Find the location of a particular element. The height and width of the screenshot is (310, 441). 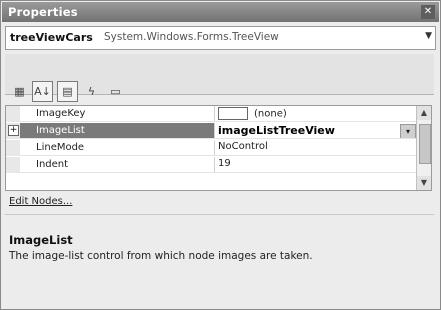

description-title: ImageList is located at coordinates (41, 240).